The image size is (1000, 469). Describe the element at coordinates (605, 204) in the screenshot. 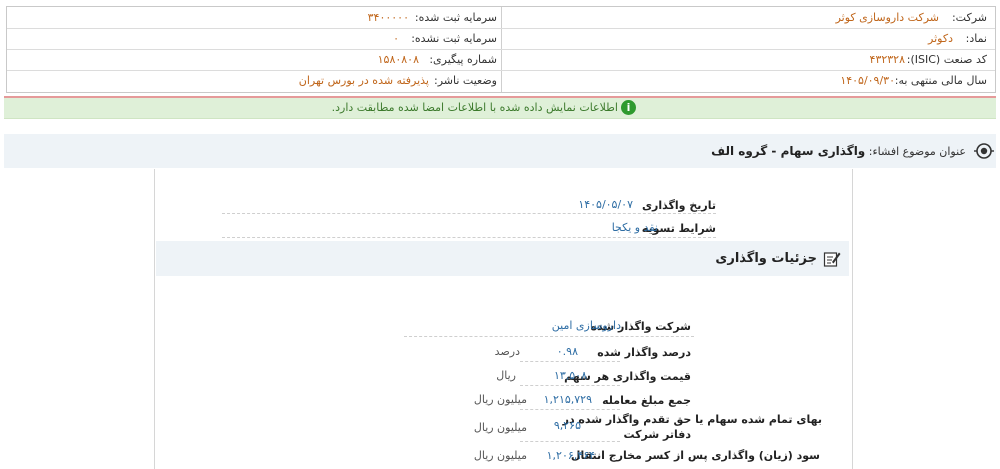

I see `transfer-date-value: ۱۴۰۵/۰۵/۰۷` at that location.